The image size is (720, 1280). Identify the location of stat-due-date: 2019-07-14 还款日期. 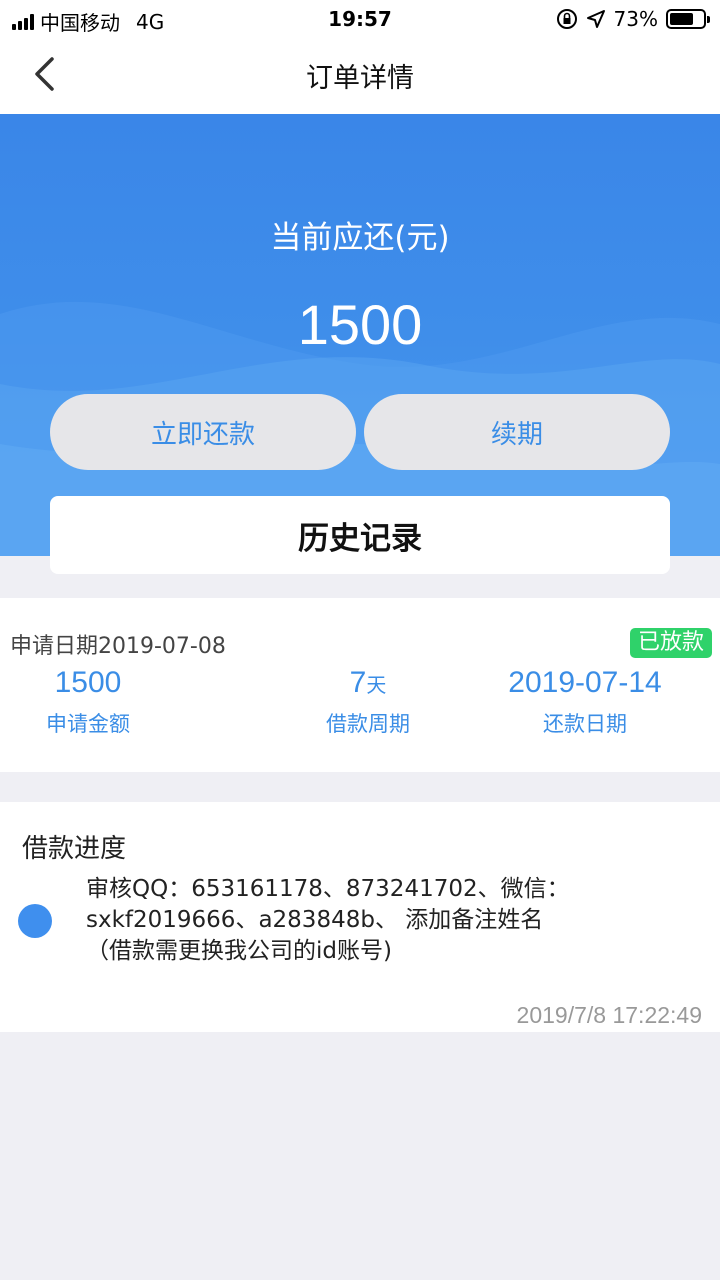
(585, 702).